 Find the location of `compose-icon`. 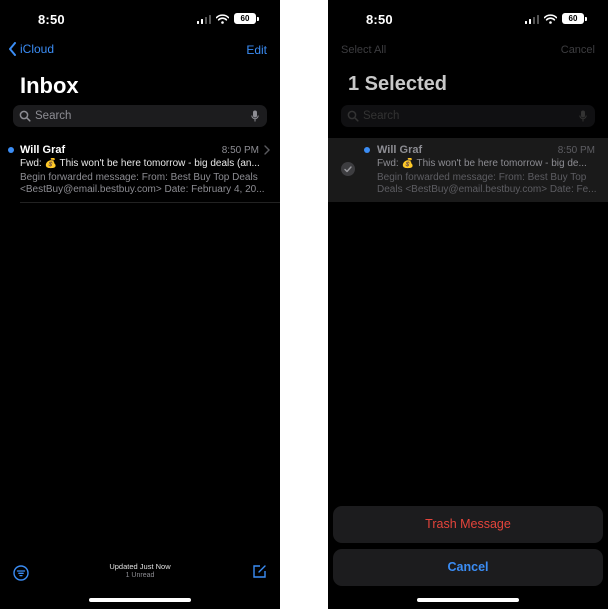

compose-icon is located at coordinates (259, 571).